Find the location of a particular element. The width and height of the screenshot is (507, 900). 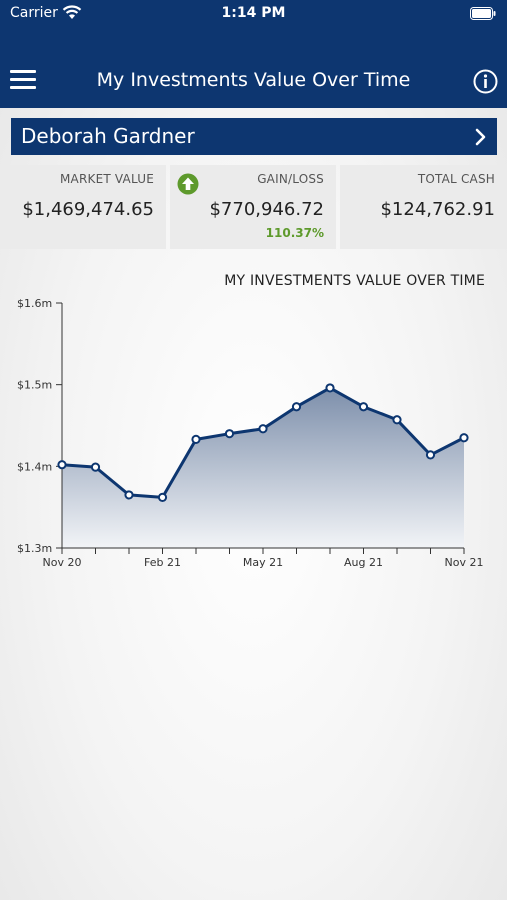

market-value-tile: MARKET VALUE $1,469,474.65 is located at coordinates (83, 207).